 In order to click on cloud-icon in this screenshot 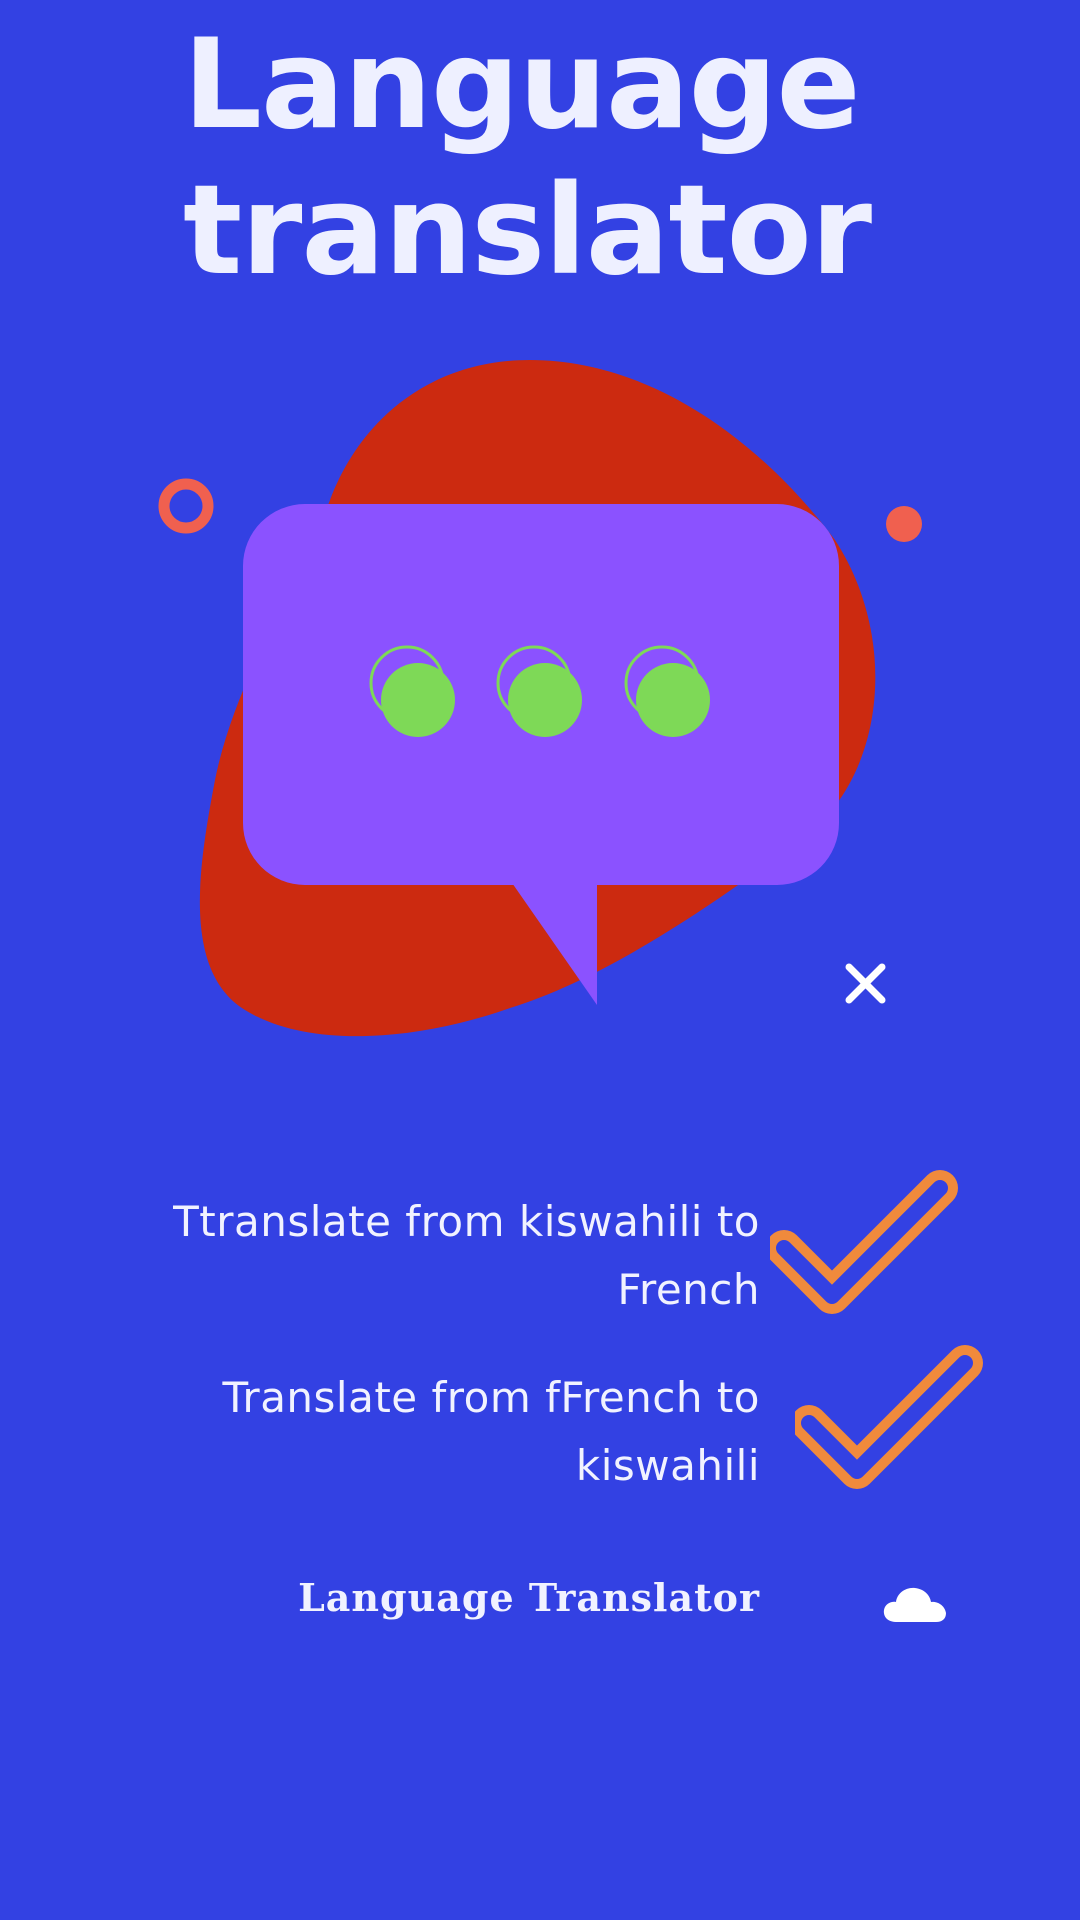, I will do `click(914, 1604)`.